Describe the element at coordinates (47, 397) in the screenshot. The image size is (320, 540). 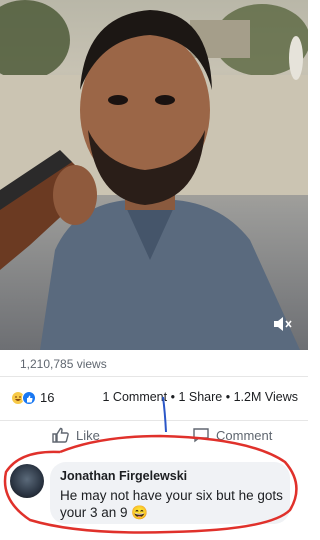
I see `reaction-count: 16` at that location.